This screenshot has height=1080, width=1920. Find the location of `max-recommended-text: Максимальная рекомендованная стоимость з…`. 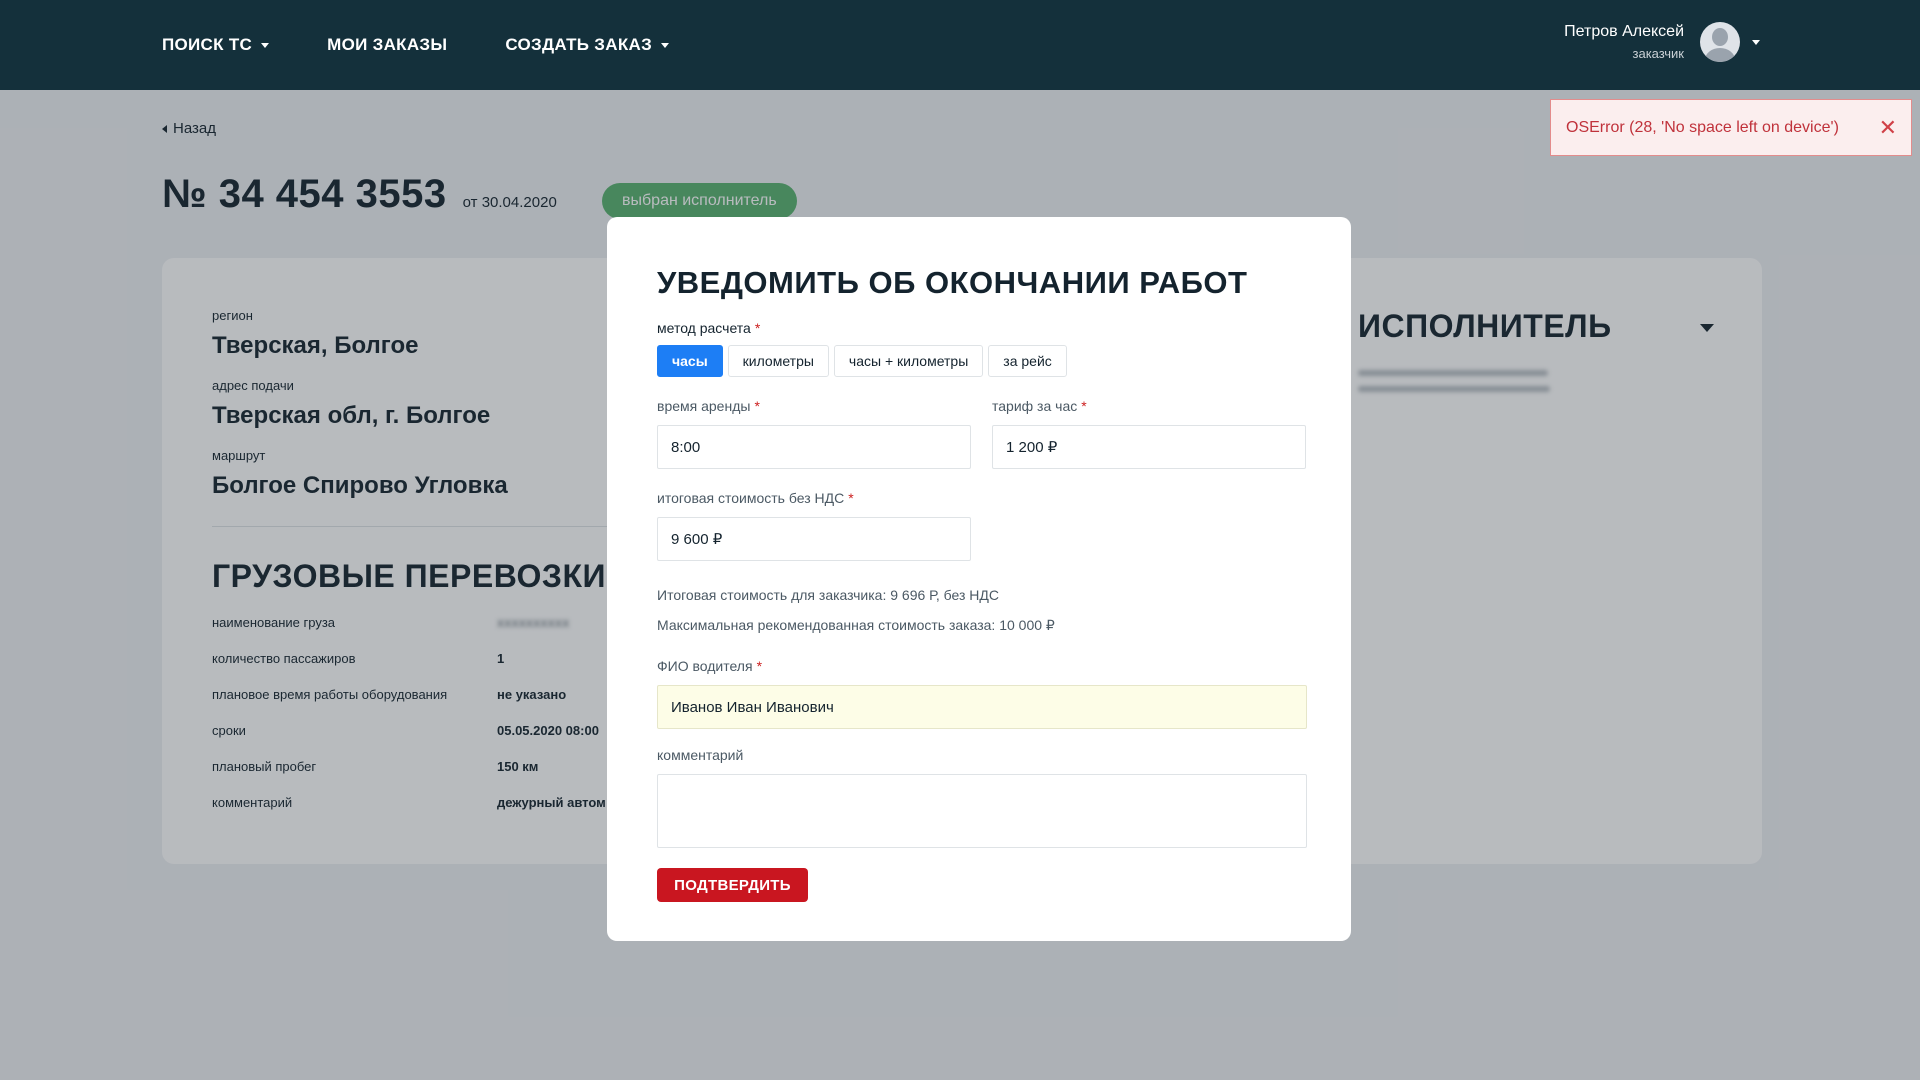

max-recommended-text: Максимальная рекомендованная стоимость з… is located at coordinates (856, 625).